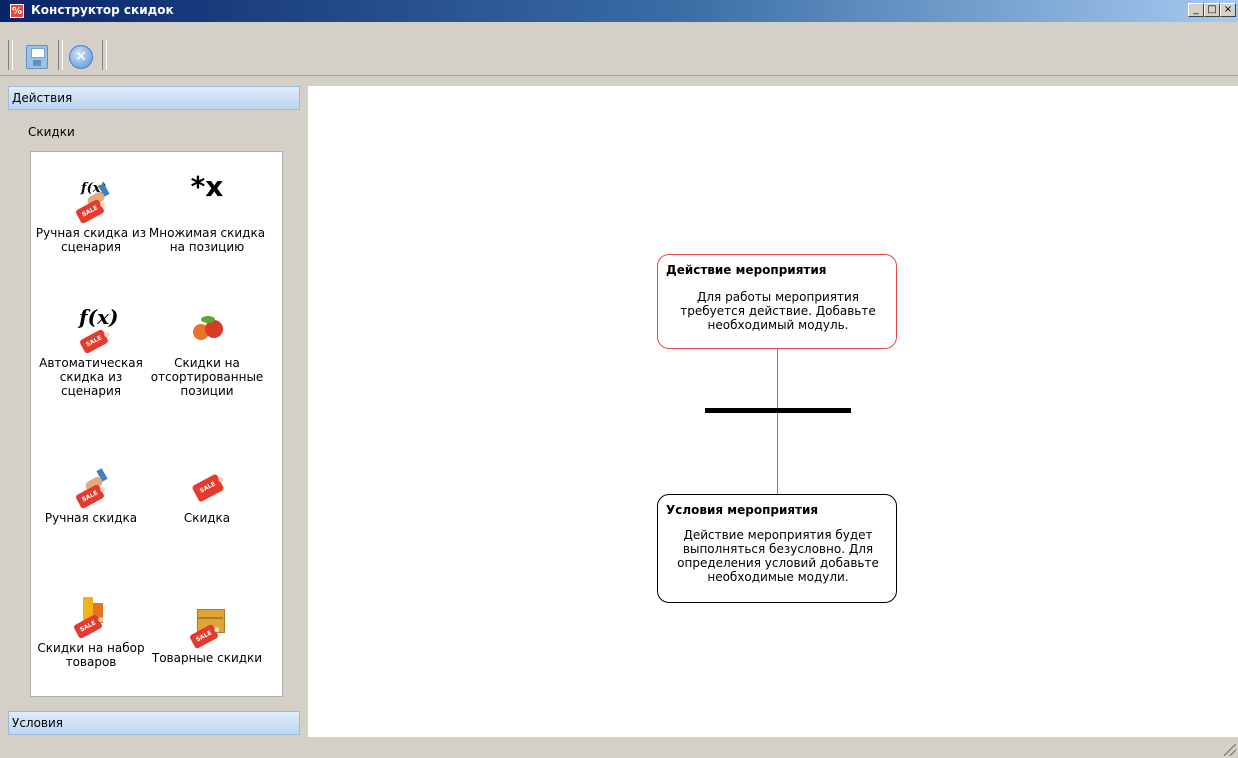 The width and height of the screenshot is (1238, 758). I want to click on tool-discount: SALE Скидка, so click(207, 496).